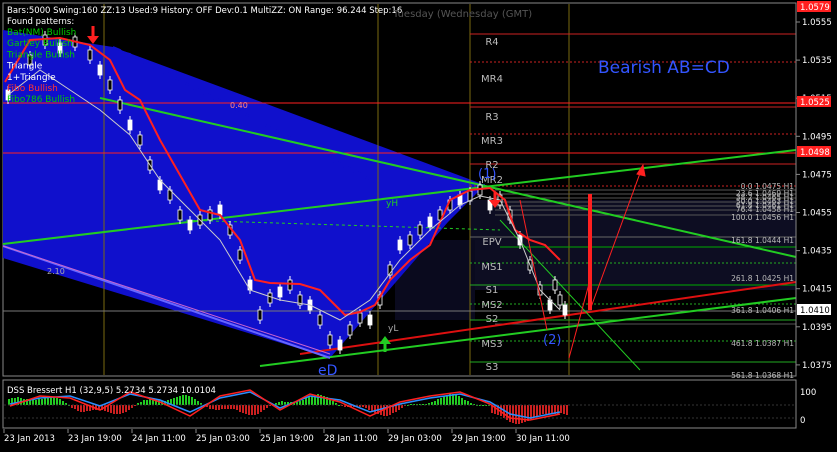 The height and width of the screenshot is (452, 837). What do you see at coordinates (351, 439) in the screenshot?
I see `time-label: 28 Jan 11:00` at bounding box center [351, 439].